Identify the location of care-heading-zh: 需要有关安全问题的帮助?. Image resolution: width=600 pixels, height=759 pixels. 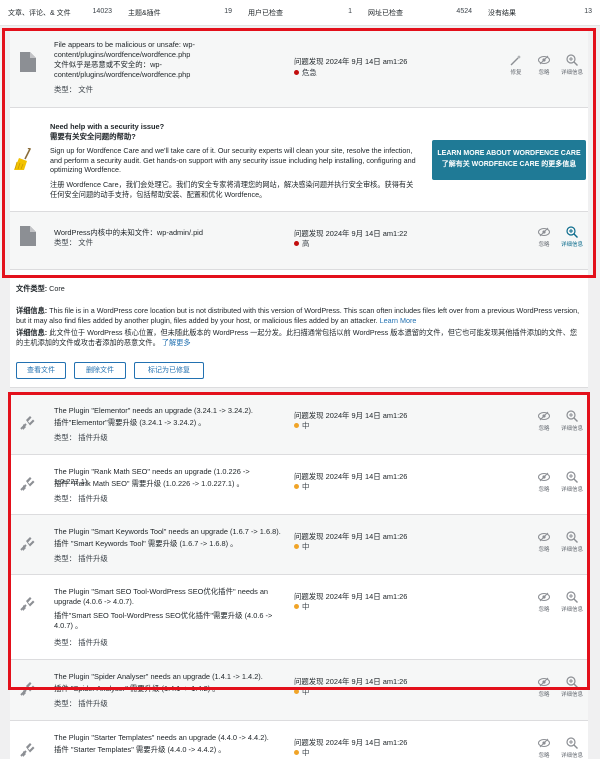
(93, 136).